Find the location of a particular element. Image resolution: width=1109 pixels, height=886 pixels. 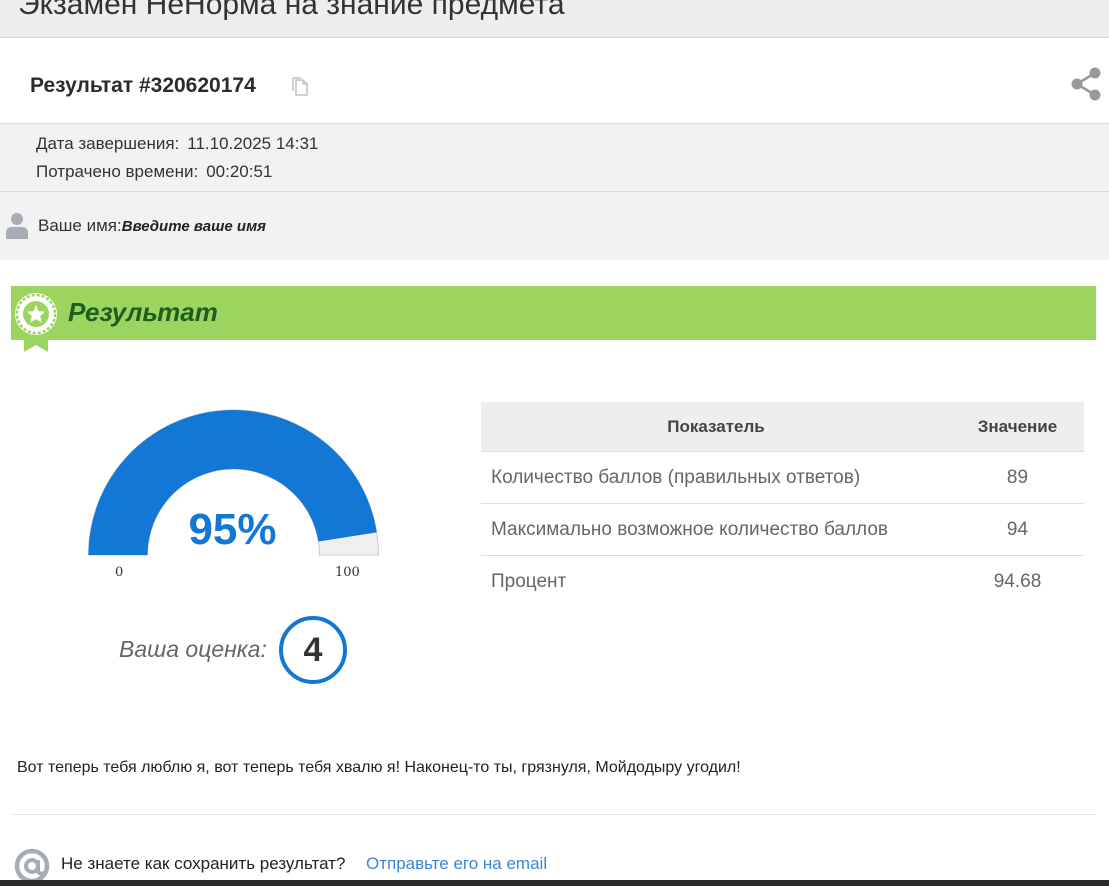

name-input: Введите ваше имя is located at coordinates (194, 226).